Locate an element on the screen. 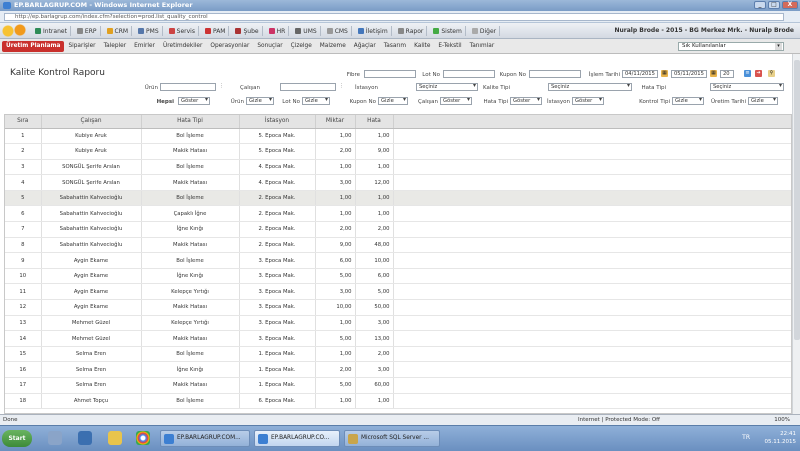  zoom-level: 100% is located at coordinates (782, 420).